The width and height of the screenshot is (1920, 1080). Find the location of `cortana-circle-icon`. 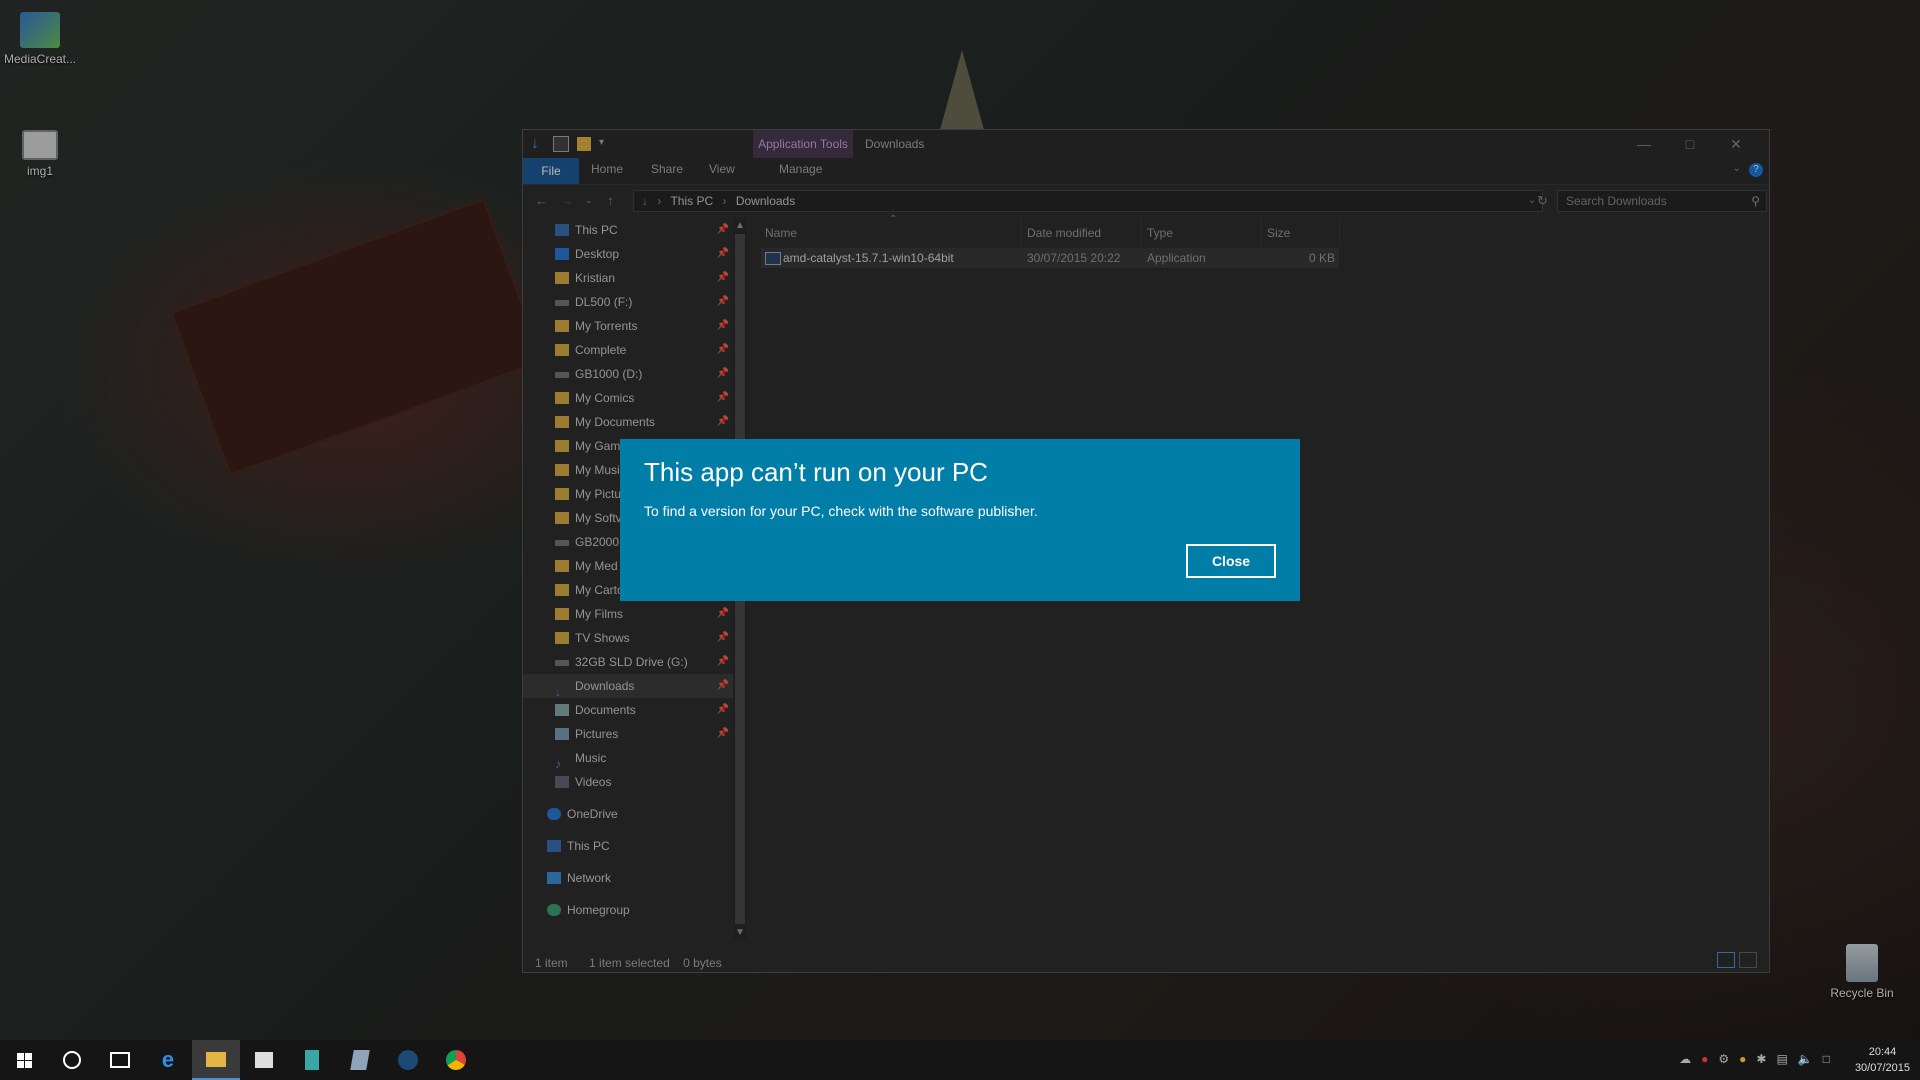

cortana-circle-icon is located at coordinates (72, 1060).